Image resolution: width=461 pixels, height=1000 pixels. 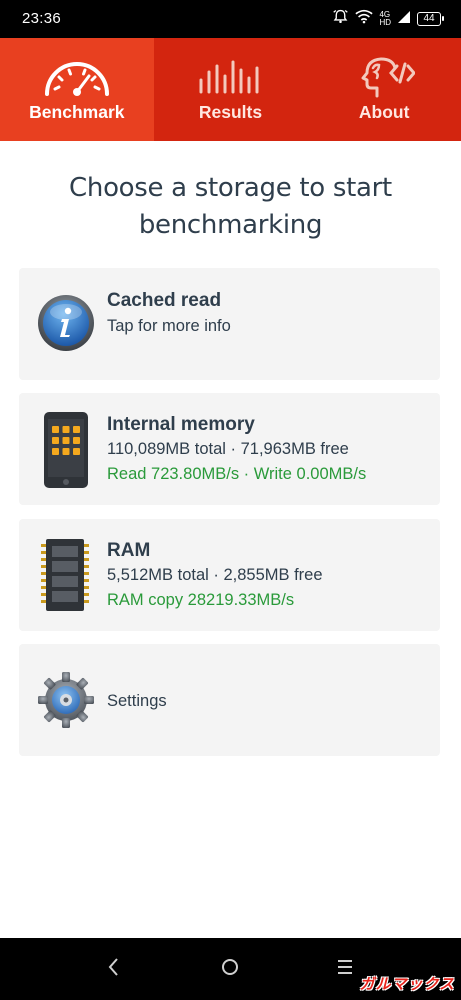 I want to click on tab-bar: Benchmark Results About, so click(x=230, y=89).